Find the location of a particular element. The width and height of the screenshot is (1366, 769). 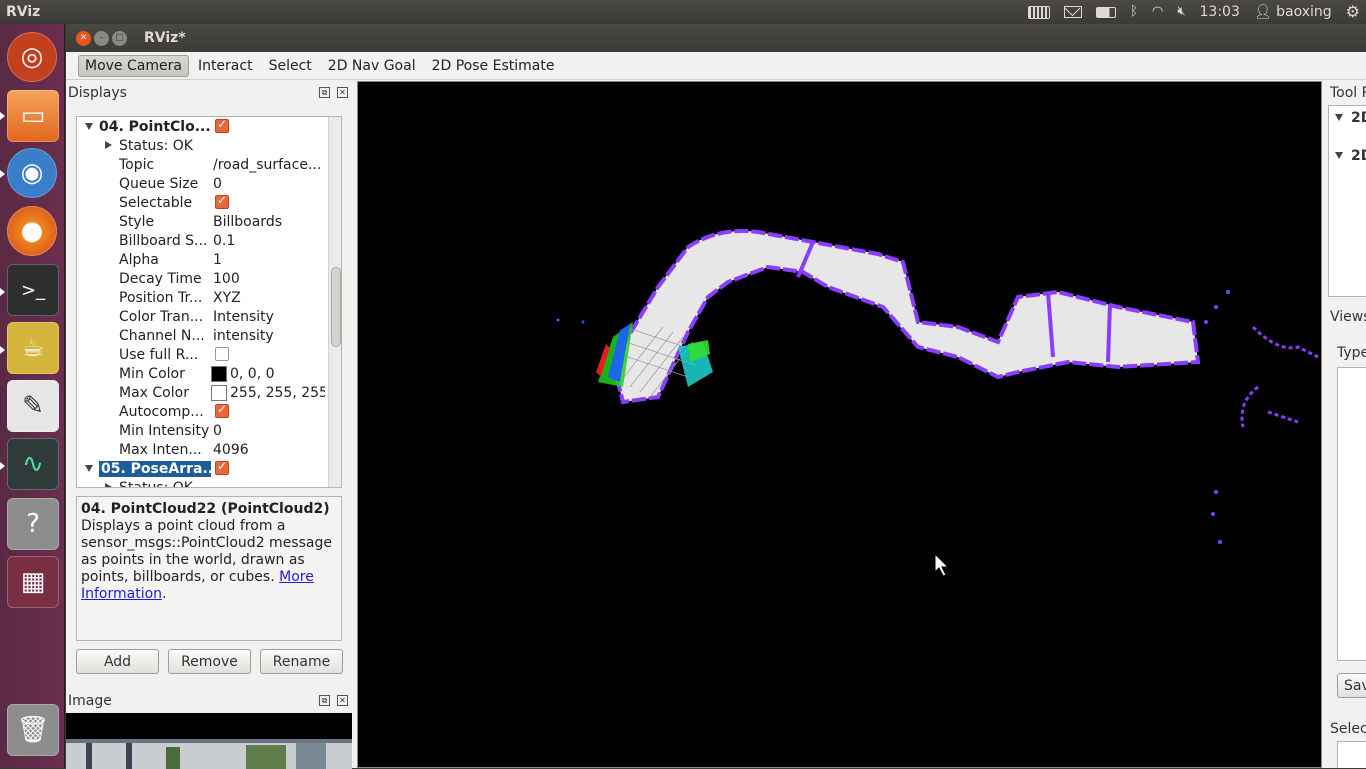

add-button: Add is located at coordinates (117, 661).